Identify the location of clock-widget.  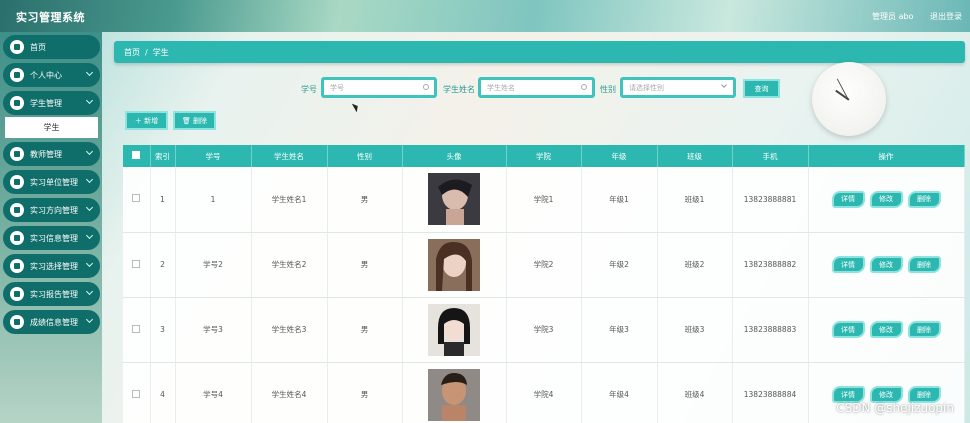
(849, 99).